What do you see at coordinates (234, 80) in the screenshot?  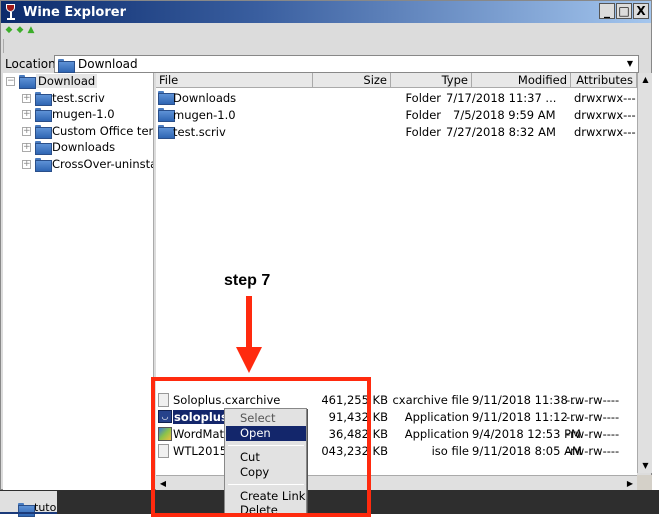 I see `column-header-file: File` at bounding box center [234, 80].